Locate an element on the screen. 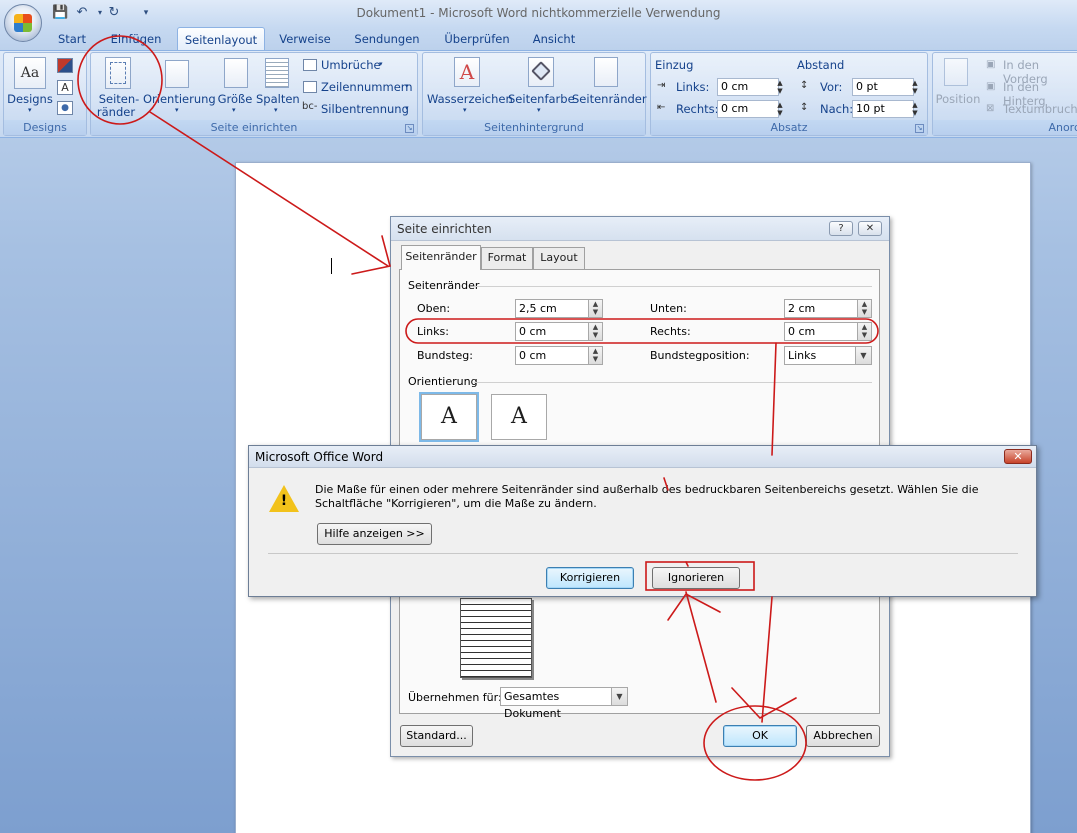  tab-sendungen: Sendungen is located at coordinates (387, 40).